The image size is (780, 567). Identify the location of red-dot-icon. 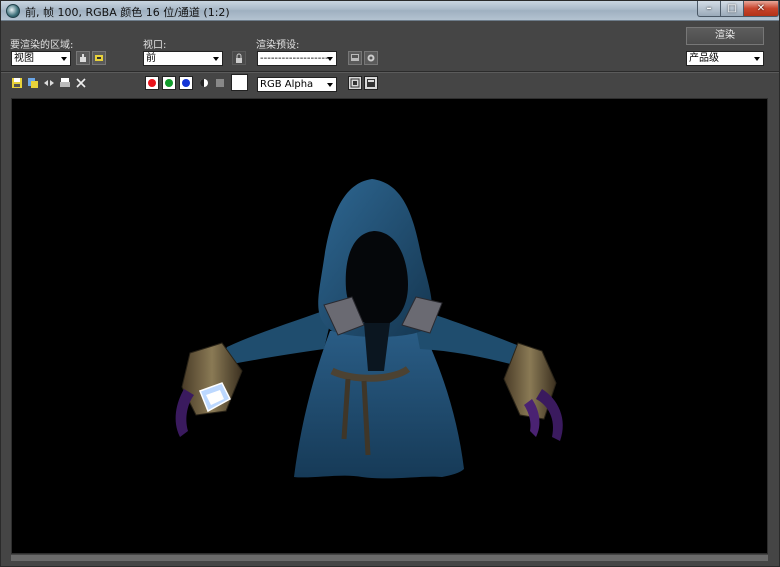
(152, 83).